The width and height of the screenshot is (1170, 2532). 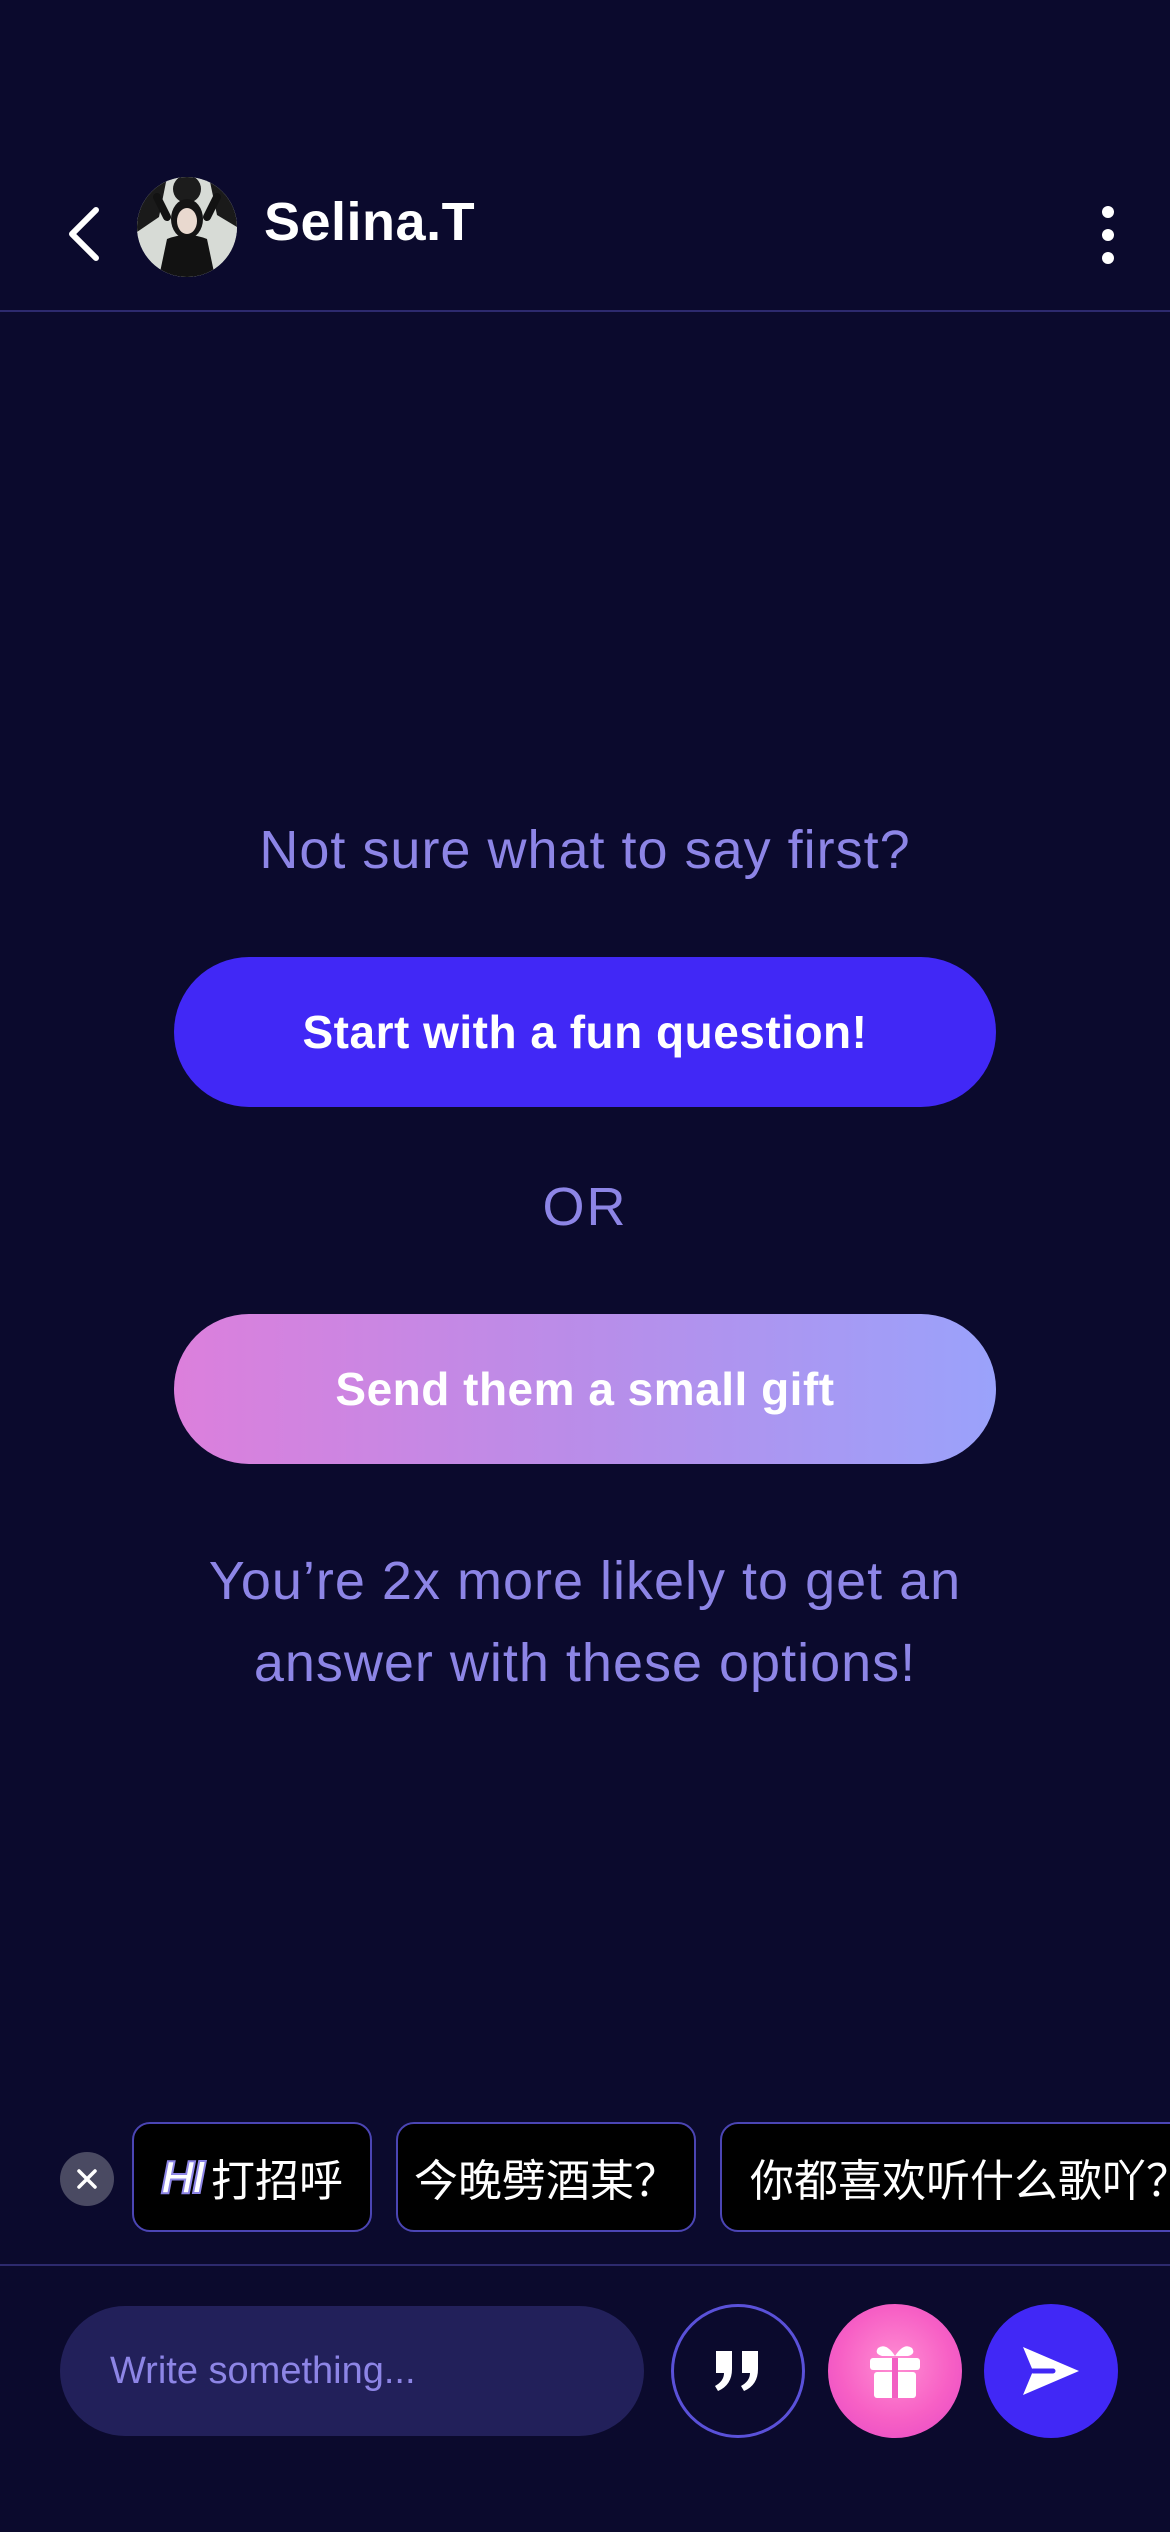 I want to click on fun-question-button: Start with a fun question!, so click(x=585, y=1032).